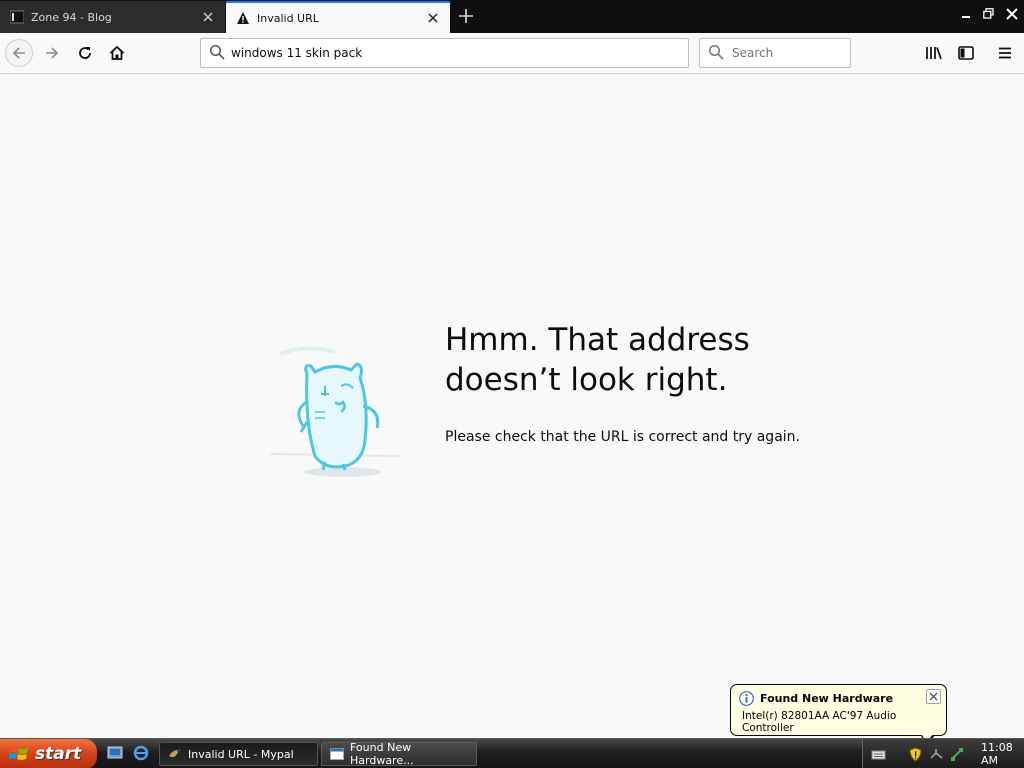 The width and height of the screenshot is (1024, 768). What do you see at coordinates (965, 13) in the screenshot?
I see `minimize-button` at bounding box center [965, 13].